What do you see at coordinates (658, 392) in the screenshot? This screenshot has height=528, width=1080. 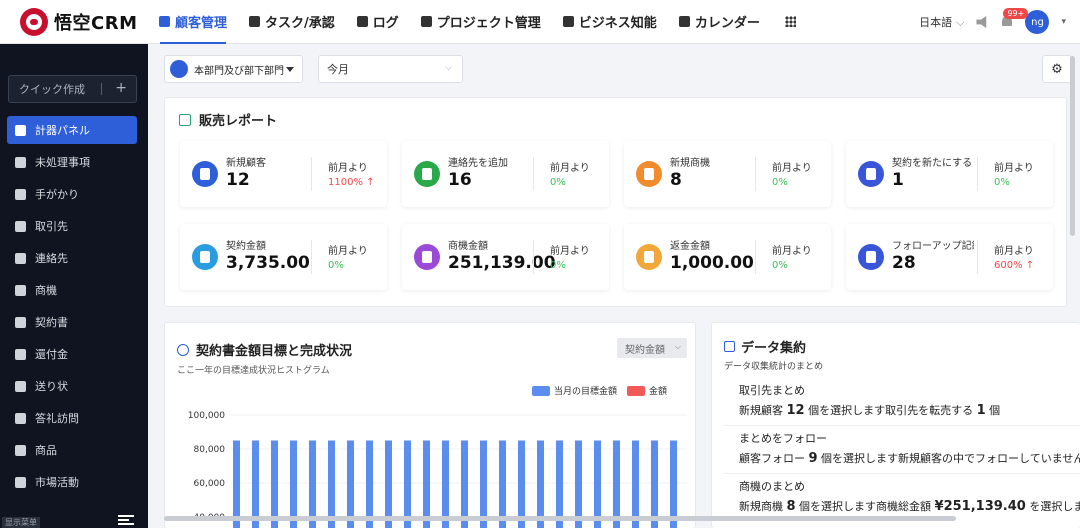 I see `legend-label-amount: 金額` at bounding box center [658, 392].